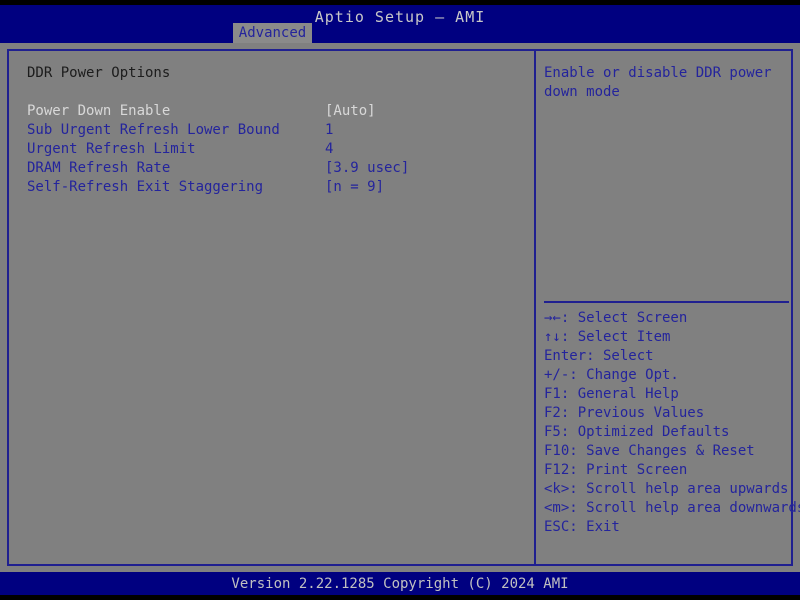 The image size is (800, 600). What do you see at coordinates (277, 111) in the screenshot?
I see `option-row: Power Down Enable [Auto]` at bounding box center [277, 111].